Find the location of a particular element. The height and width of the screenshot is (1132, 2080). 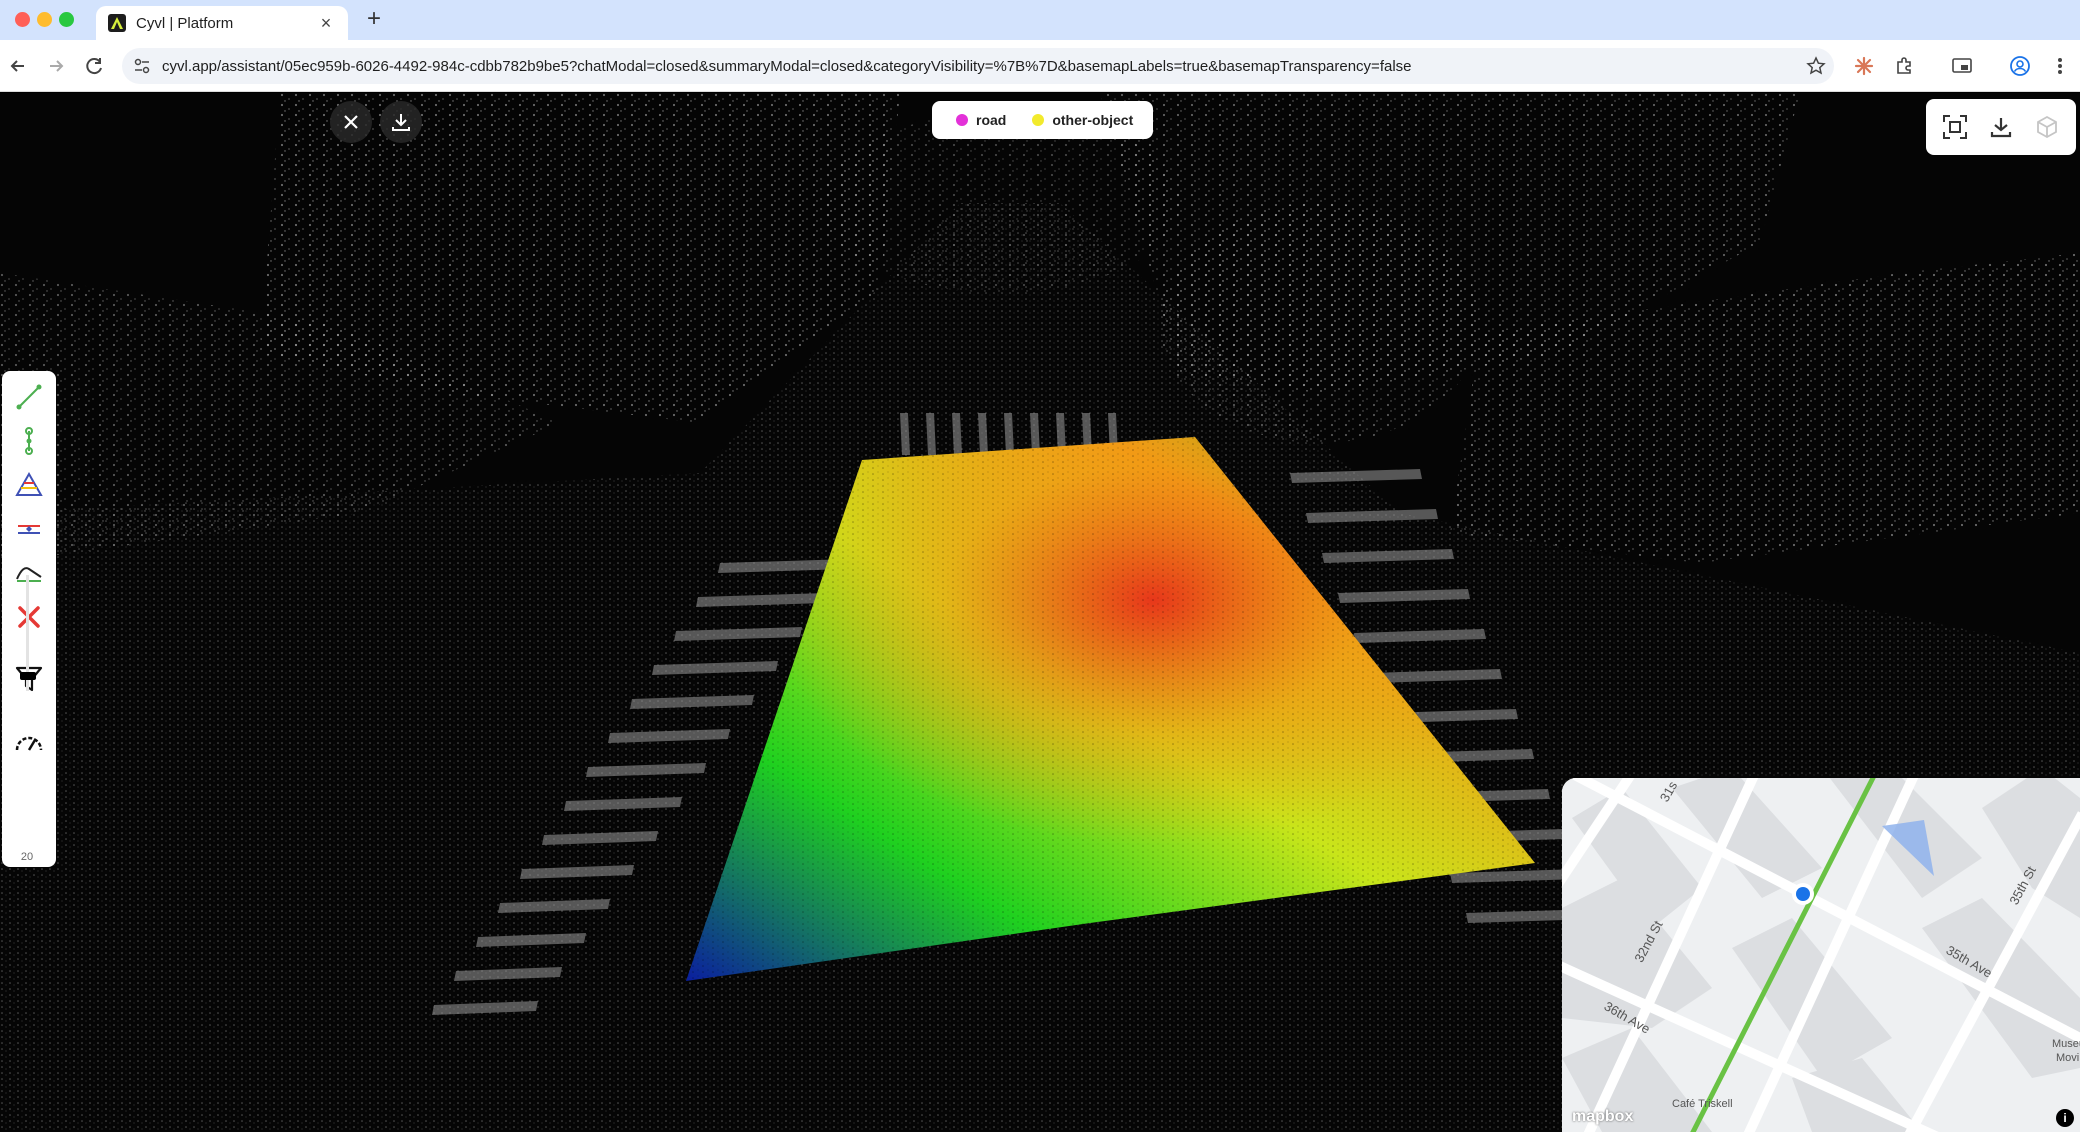

close-icon is located at coordinates (351, 122).